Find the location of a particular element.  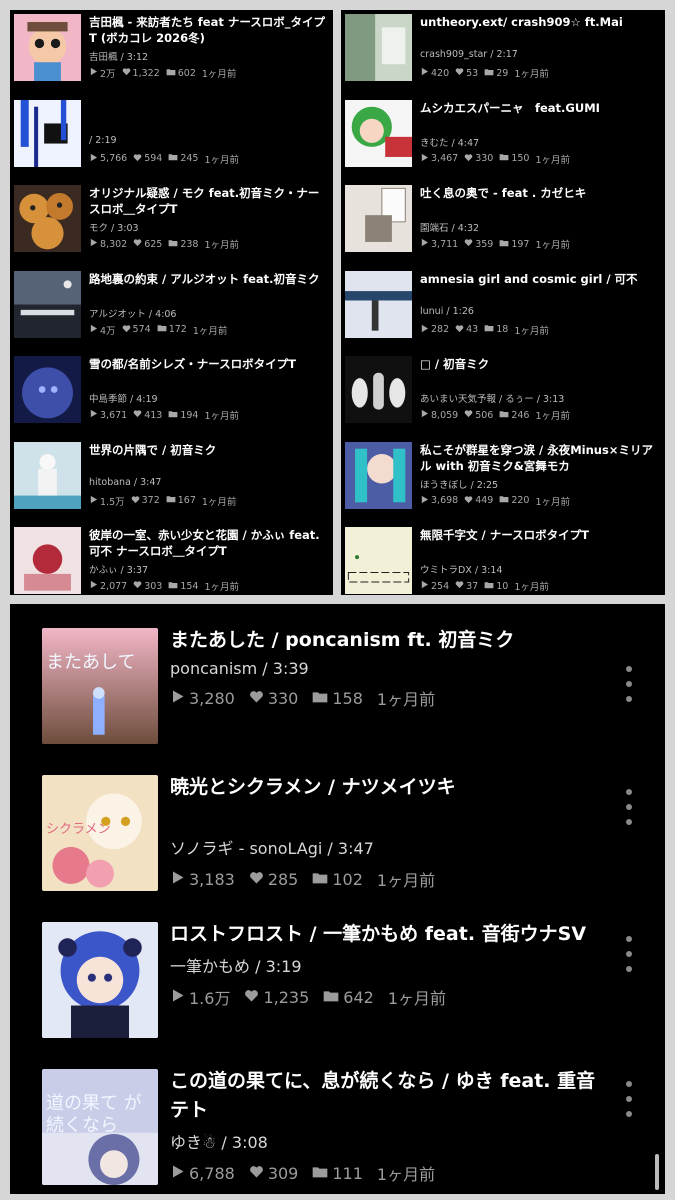

video-title: untheory.ext/ crash909☆ ft.Mai is located at coordinates (540, 30).